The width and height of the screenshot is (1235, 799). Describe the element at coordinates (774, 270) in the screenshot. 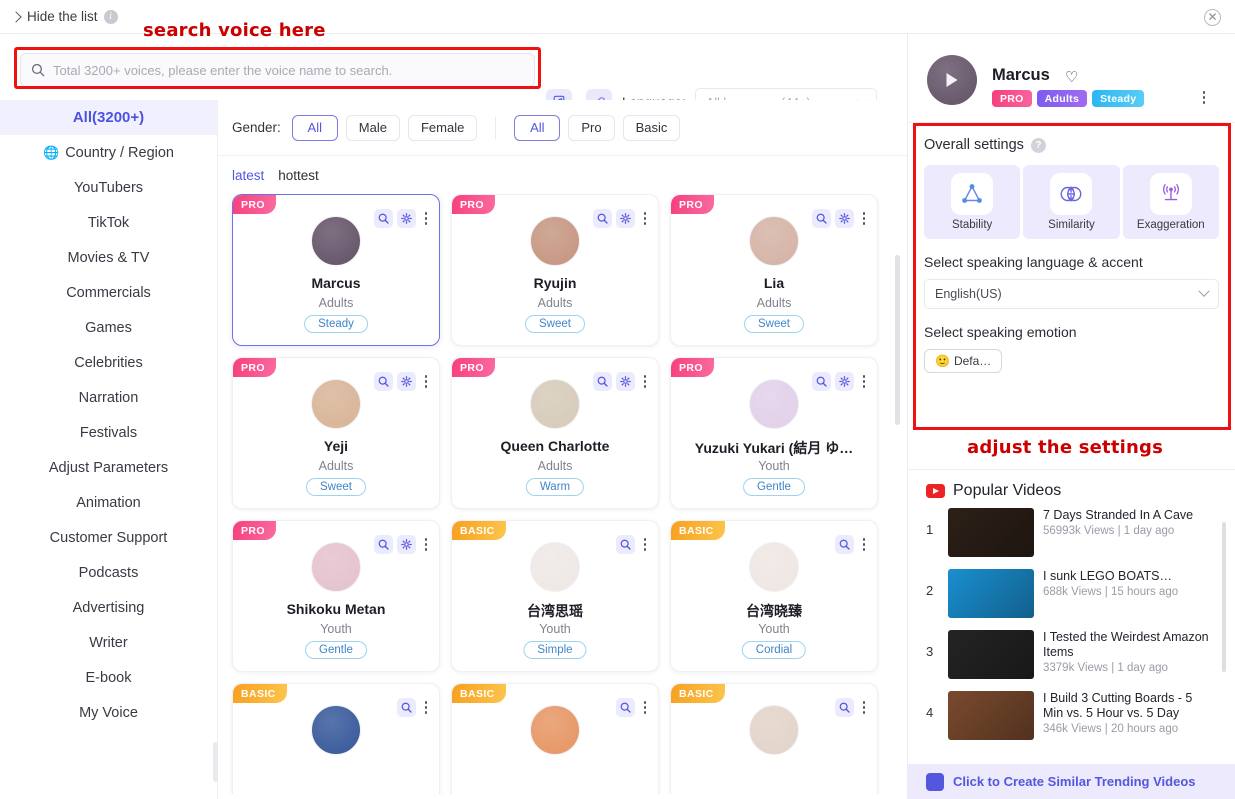

I see `voice-card: PRO Lia Adults Sweet` at that location.